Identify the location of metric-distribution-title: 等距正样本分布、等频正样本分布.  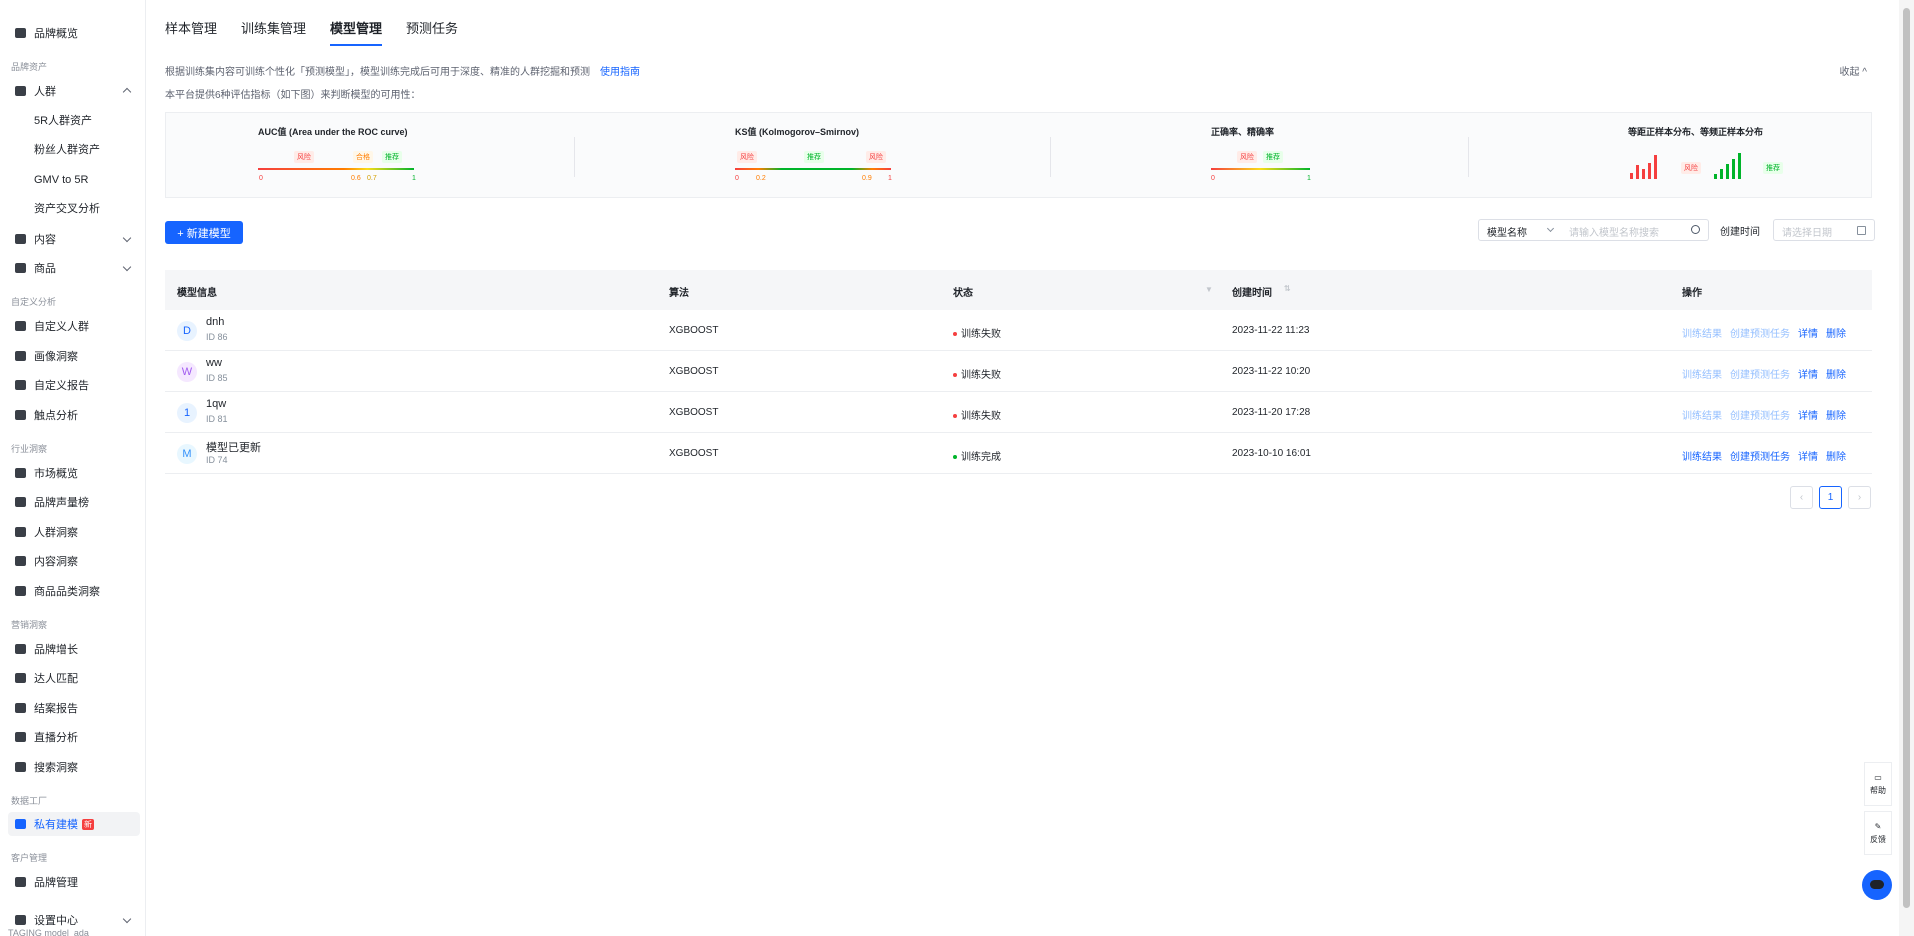
(1696, 132).